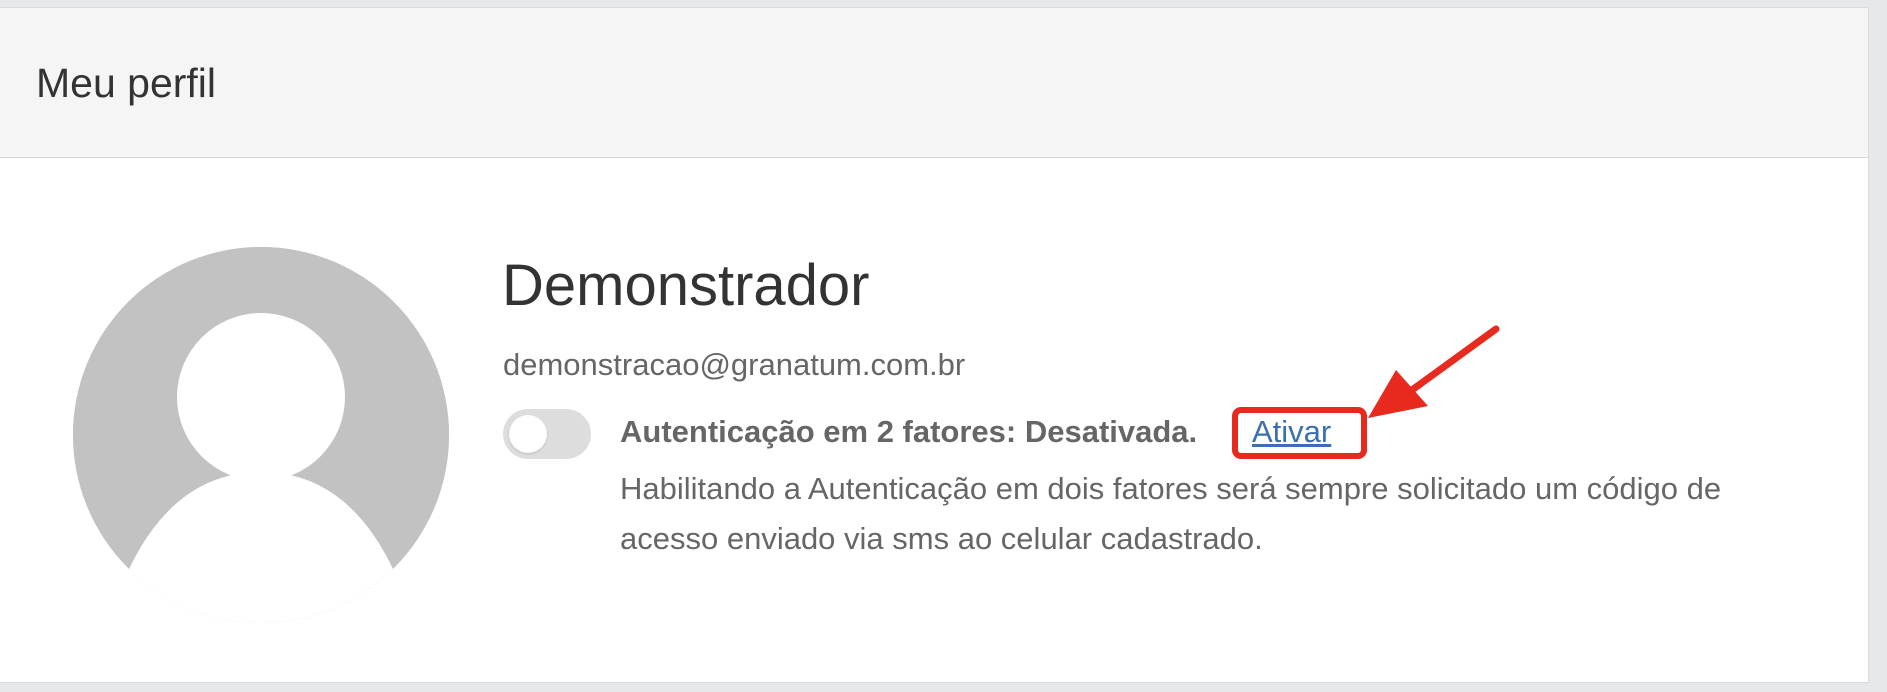 The width and height of the screenshot is (1887, 692). I want to click on red-arrow-annotation-icon, so click(1434, 371).